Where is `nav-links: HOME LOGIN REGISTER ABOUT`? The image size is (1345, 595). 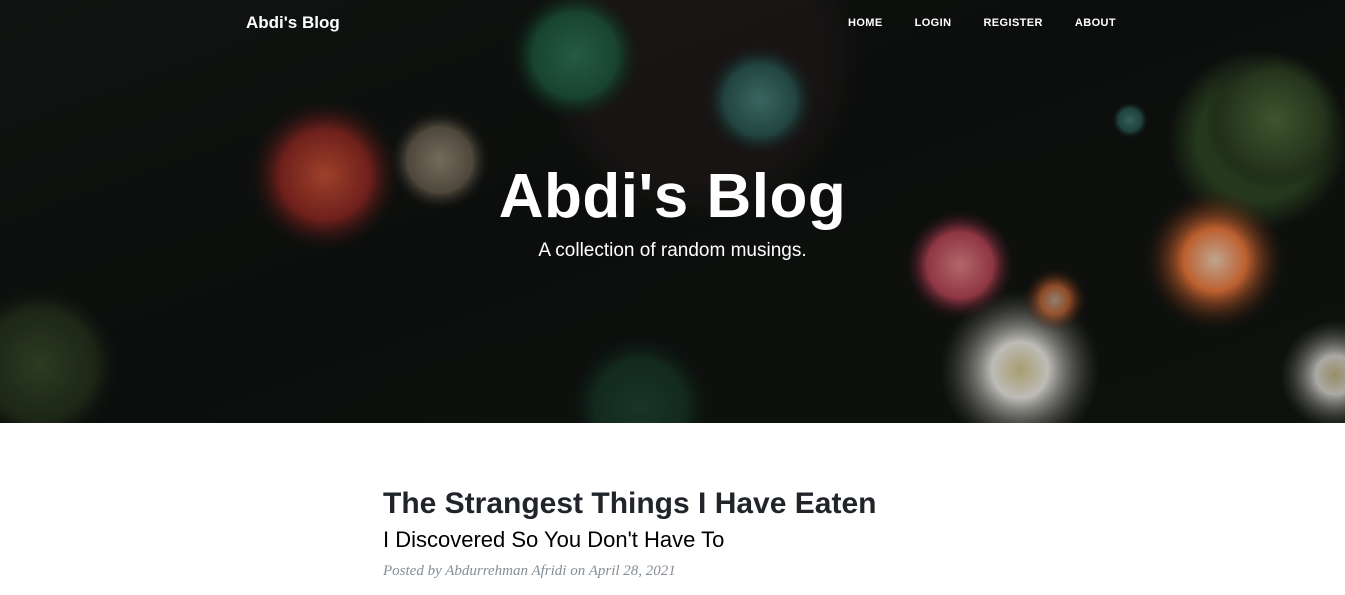 nav-links: HOME LOGIN REGISTER ABOUT is located at coordinates (998, 23).